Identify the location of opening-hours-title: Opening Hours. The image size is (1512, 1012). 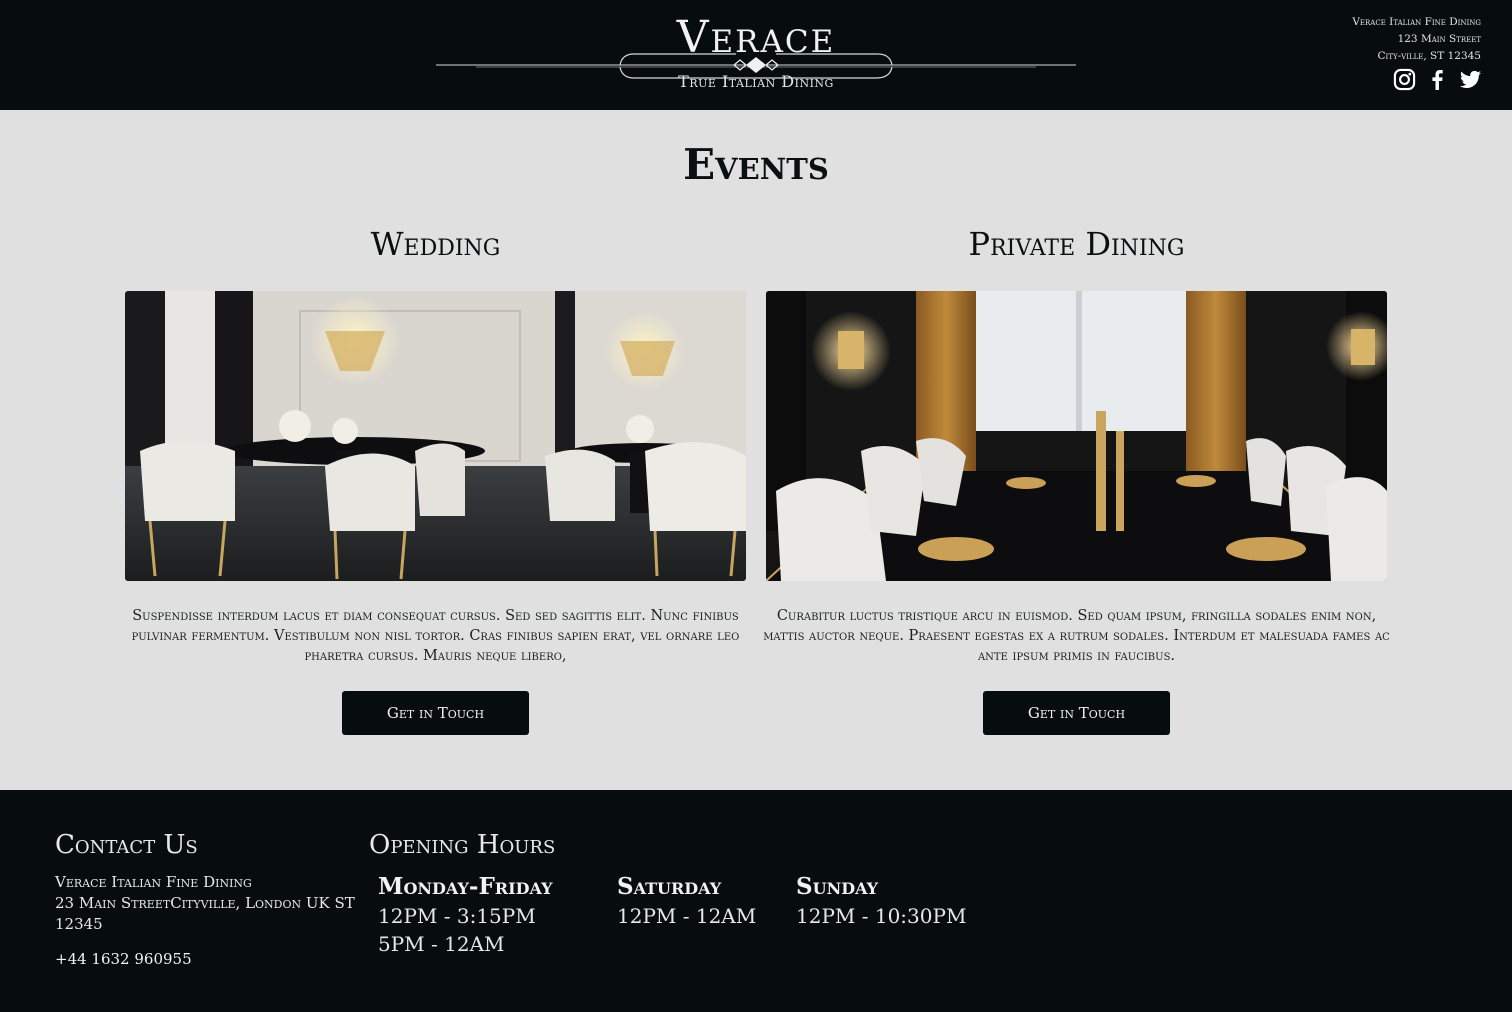
(462, 845).